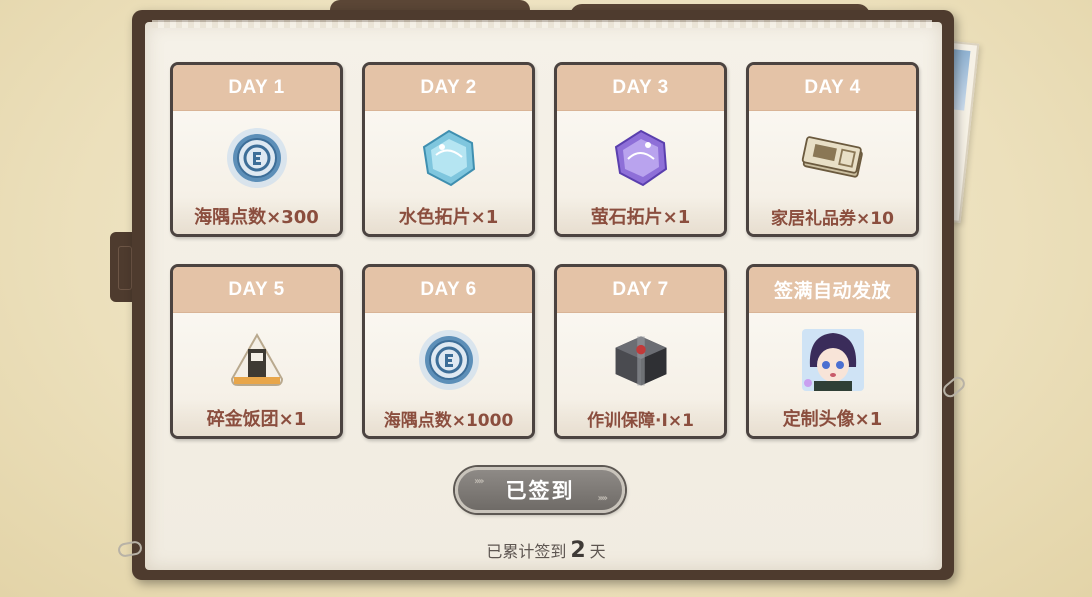  I want to click on reward-card-day-5: DAY 5 碎金饭团×1, so click(256, 351).